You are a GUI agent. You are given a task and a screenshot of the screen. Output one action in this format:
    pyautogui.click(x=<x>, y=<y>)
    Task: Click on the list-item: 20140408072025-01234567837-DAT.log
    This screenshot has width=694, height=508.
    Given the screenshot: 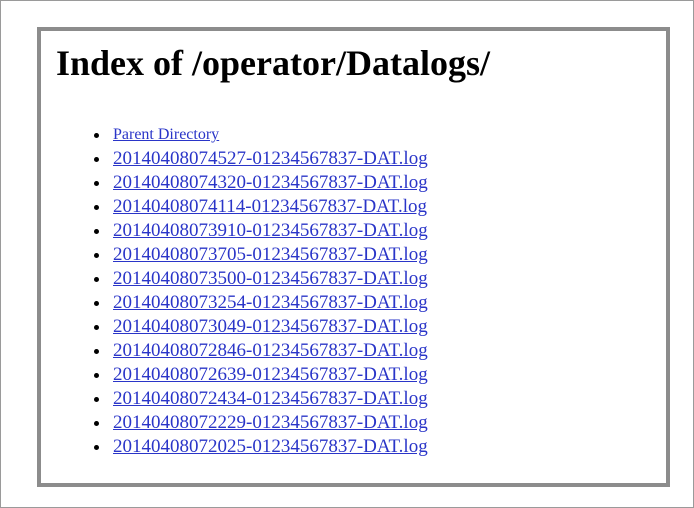 What is the action you would take?
    pyautogui.click(x=261, y=447)
    